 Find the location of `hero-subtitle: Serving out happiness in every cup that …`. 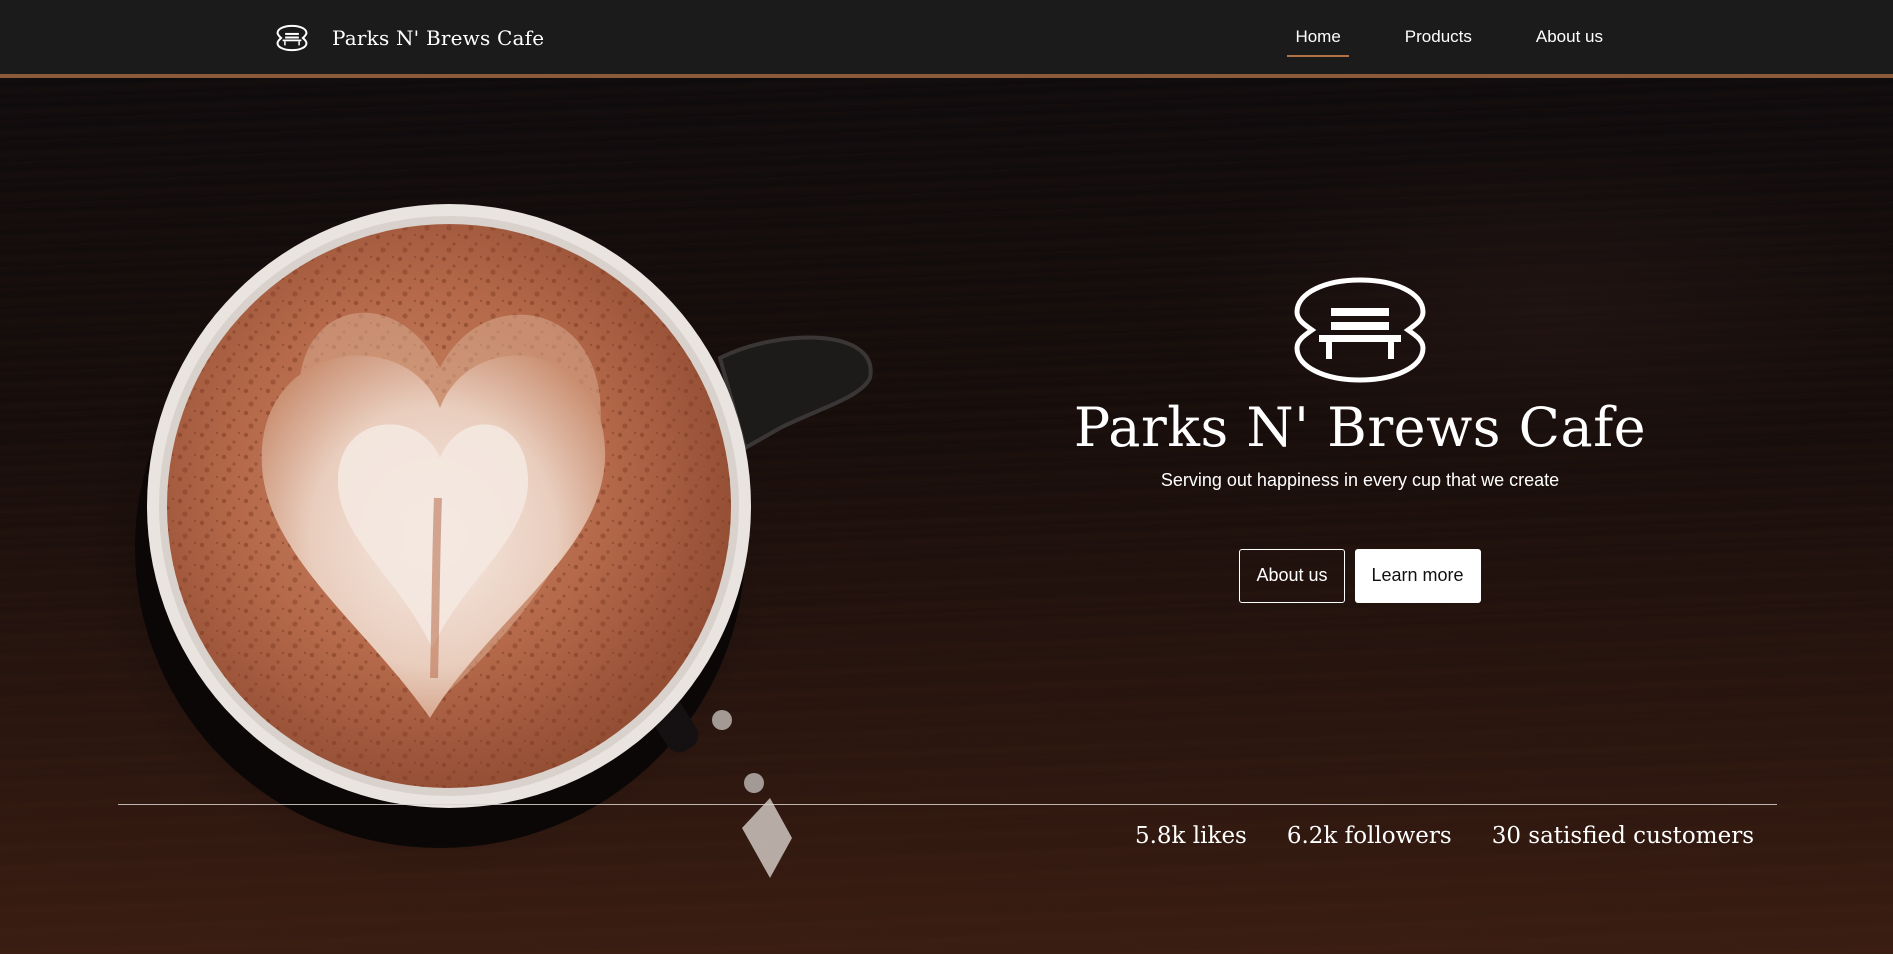

hero-subtitle: Serving out happiness in every cup that … is located at coordinates (1360, 479).